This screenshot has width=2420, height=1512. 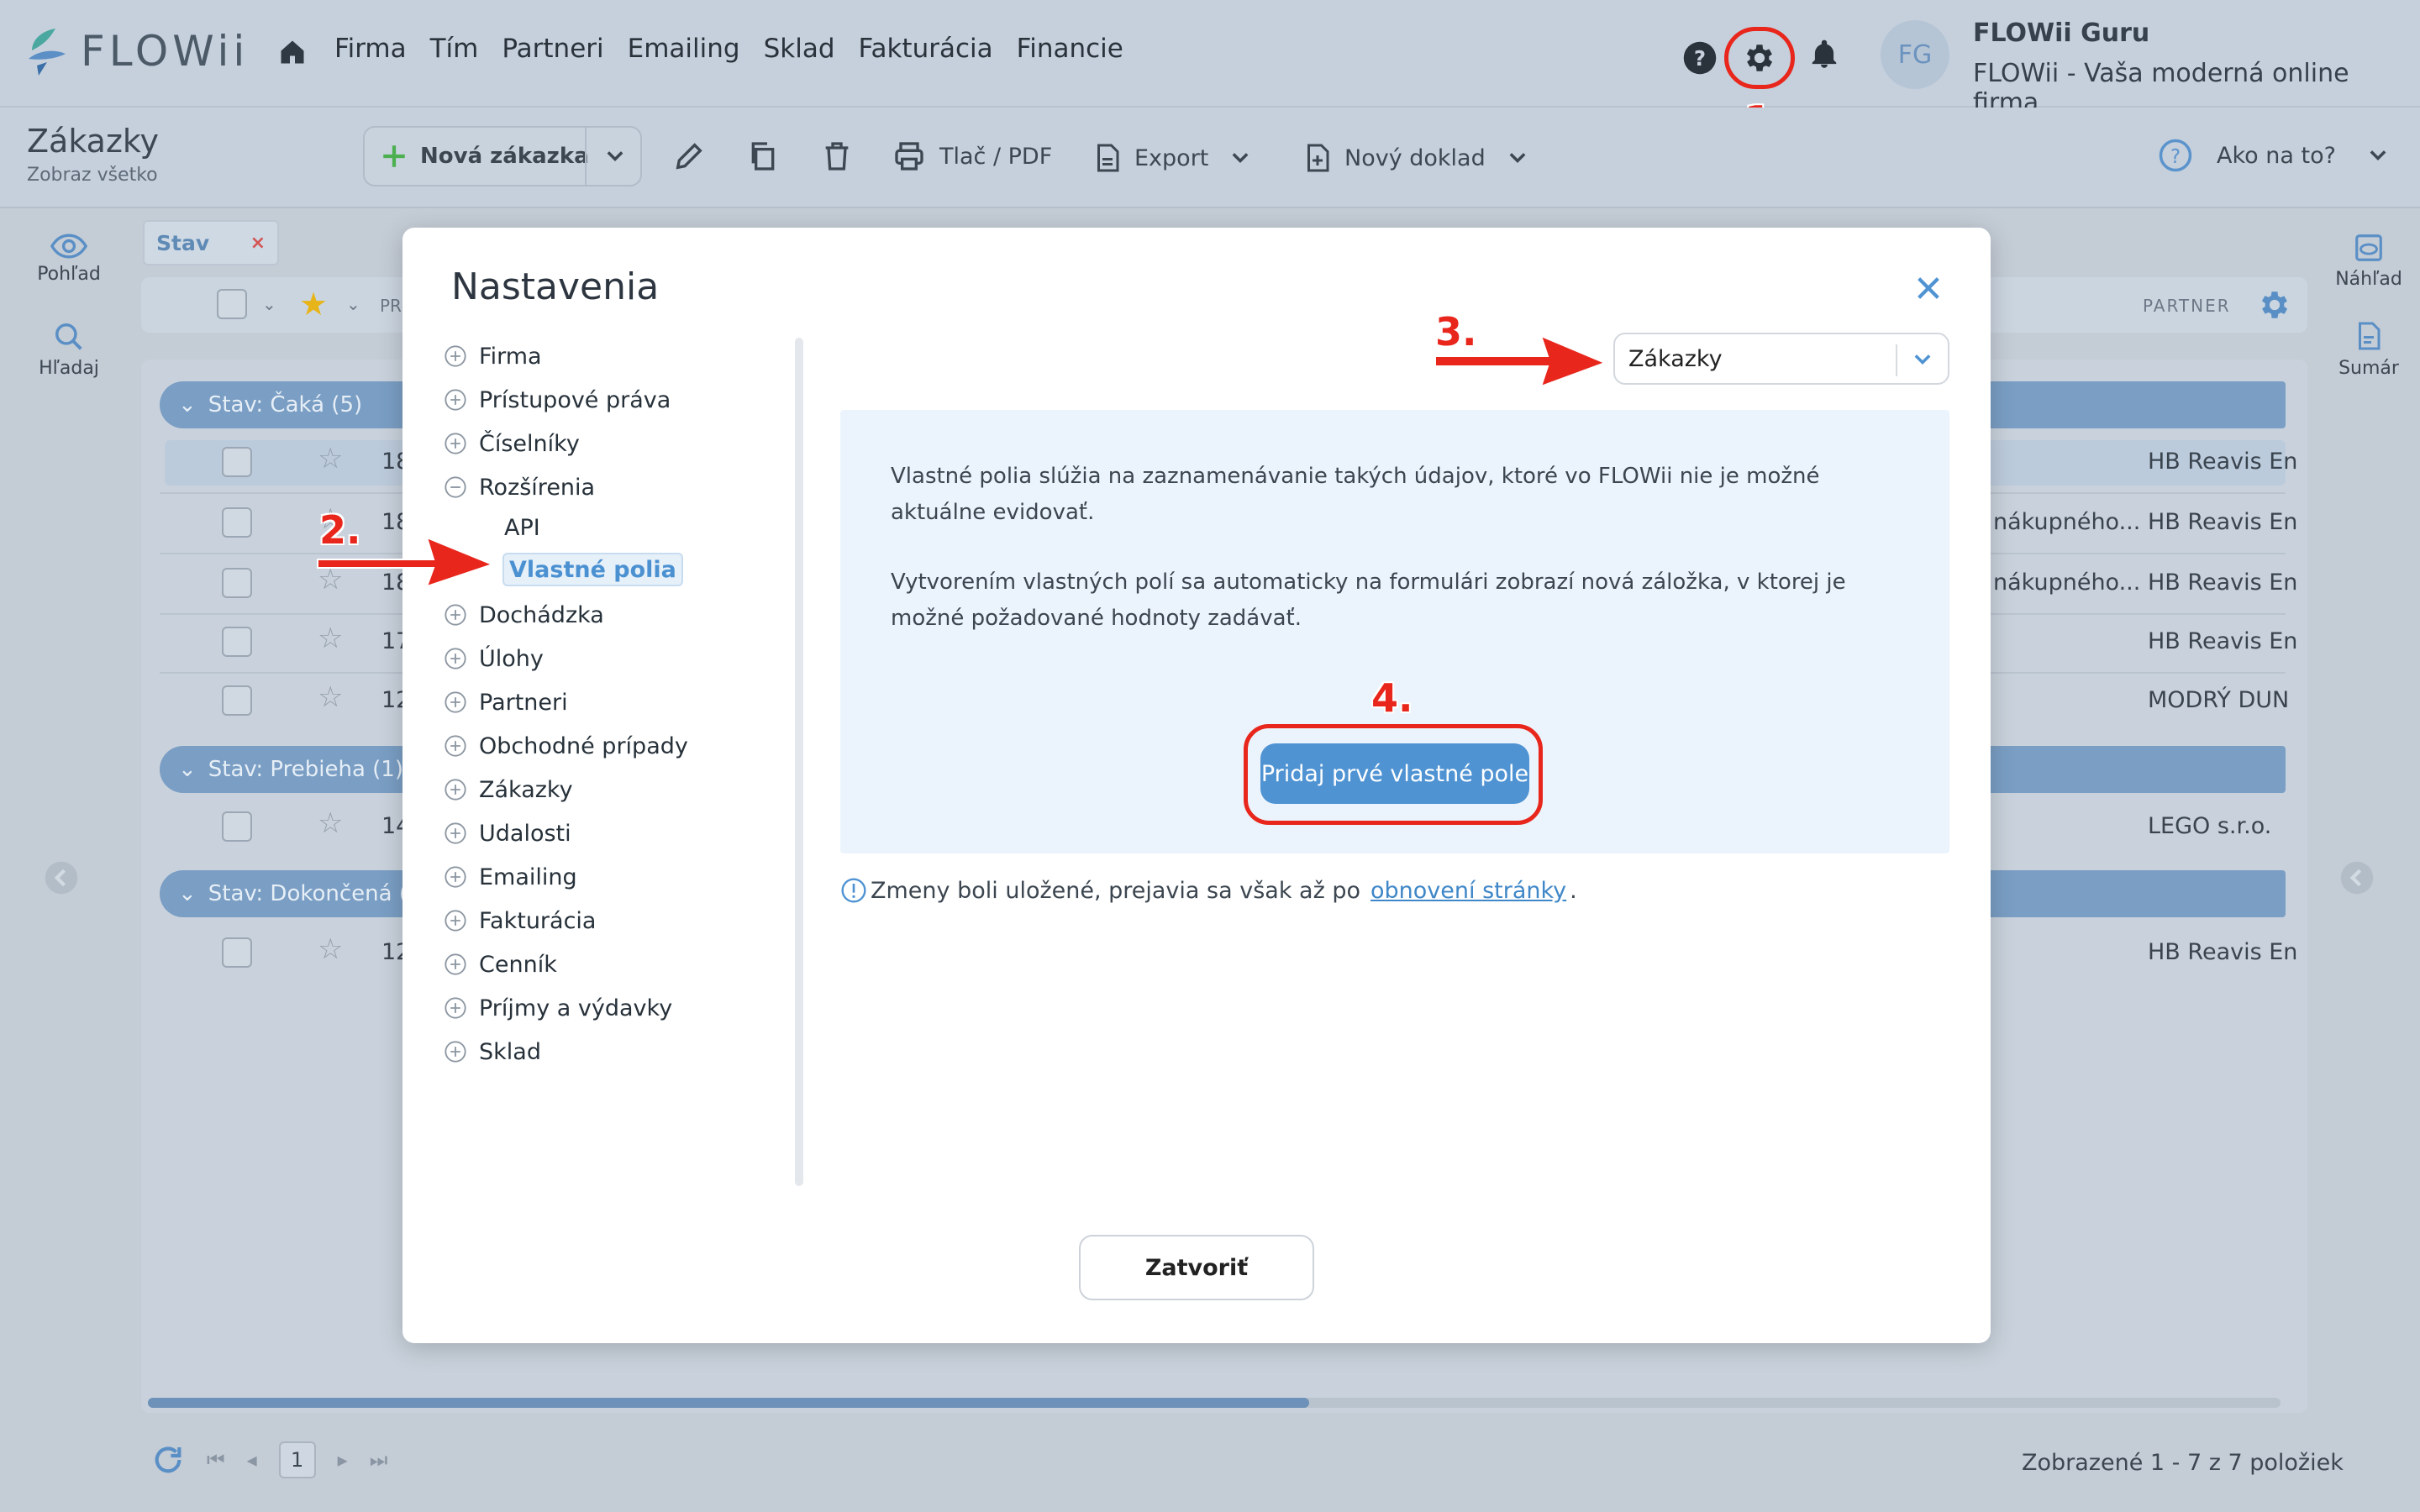 I want to click on tree-item-access-rights: Prístupové práva, so click(x=620, y=400).